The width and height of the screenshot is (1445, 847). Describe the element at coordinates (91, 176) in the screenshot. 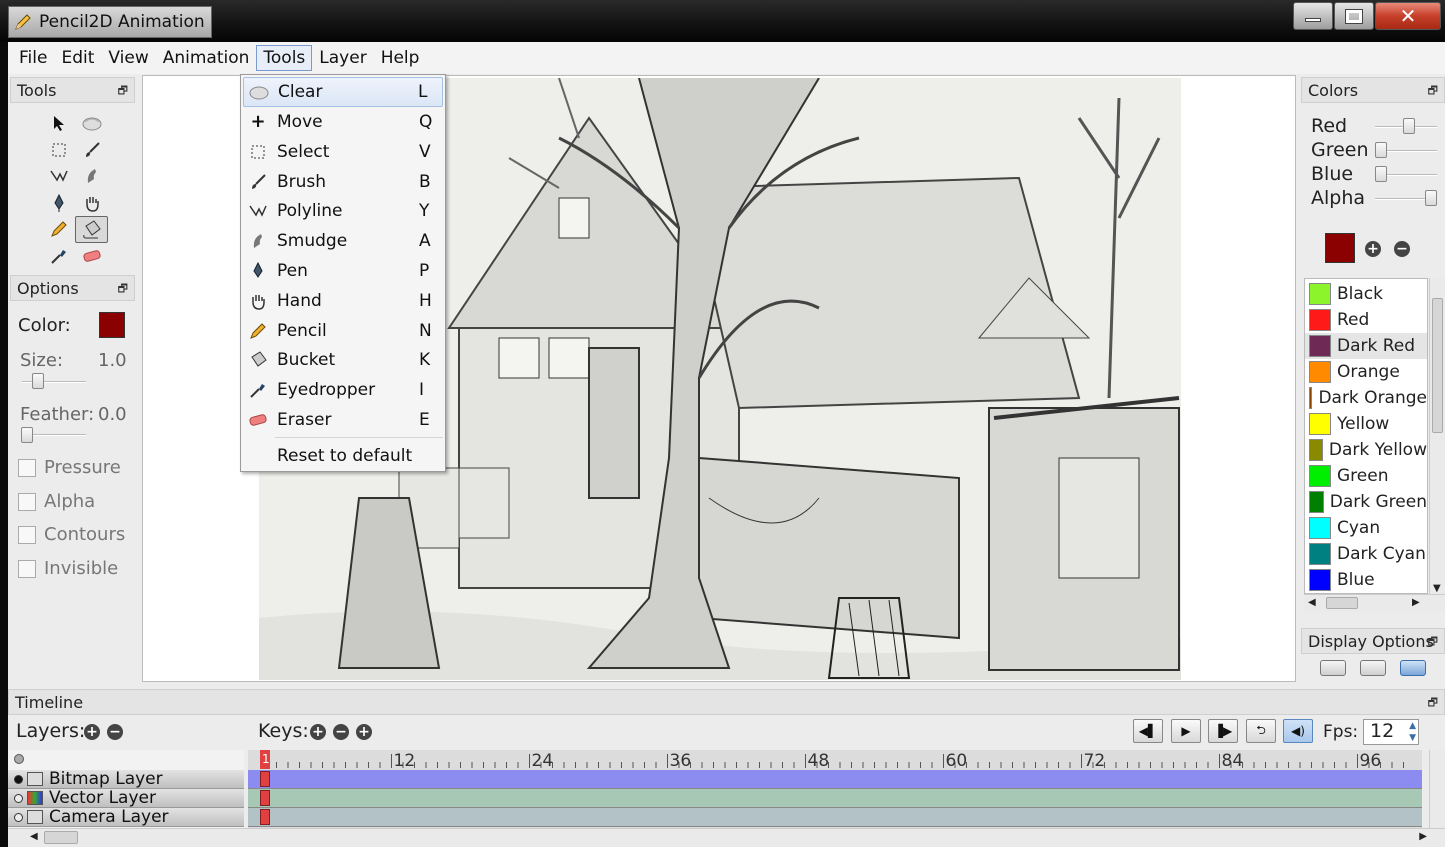

I see `tool-smudge` at that location.